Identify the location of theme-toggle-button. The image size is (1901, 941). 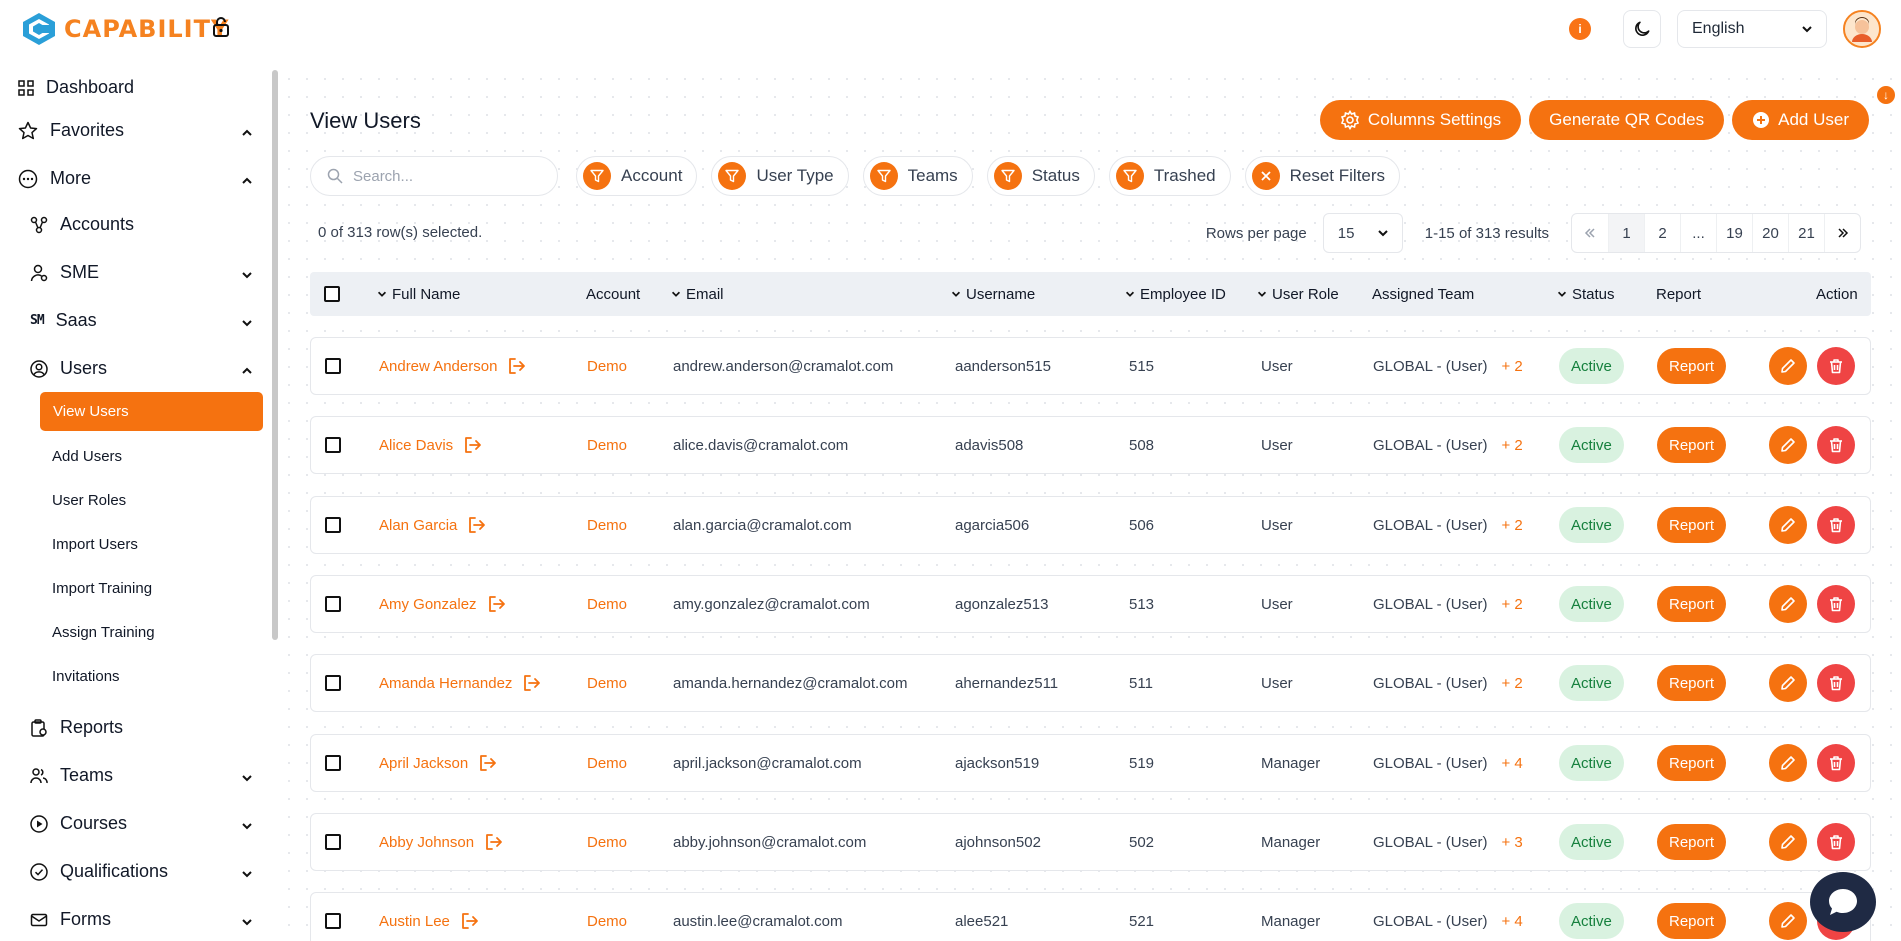
(1642, 29).